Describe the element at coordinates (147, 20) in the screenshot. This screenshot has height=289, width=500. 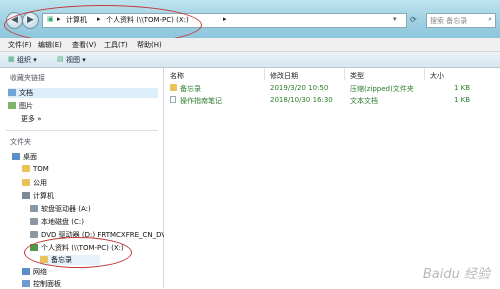
I see `breadcrumb-drive: 个人资料 (\\TOM-PC) (X:)` at that location.